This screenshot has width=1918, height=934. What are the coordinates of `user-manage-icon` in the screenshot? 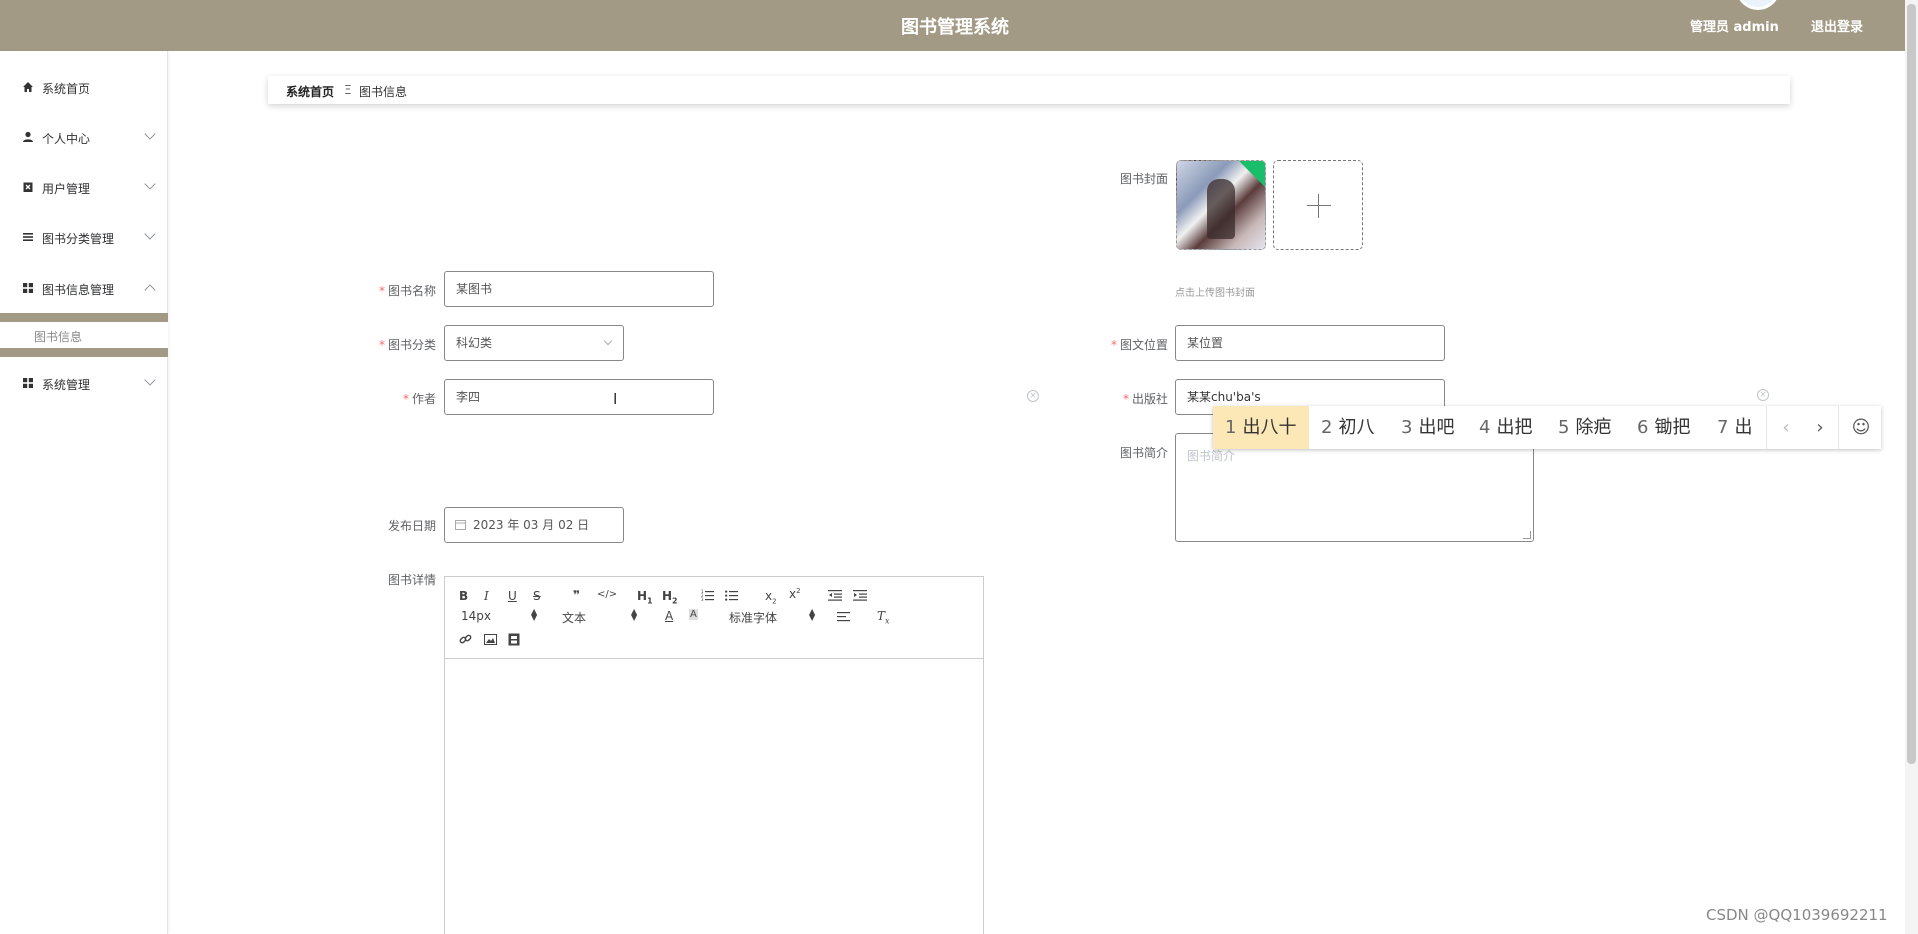 It's located at (28, 187).